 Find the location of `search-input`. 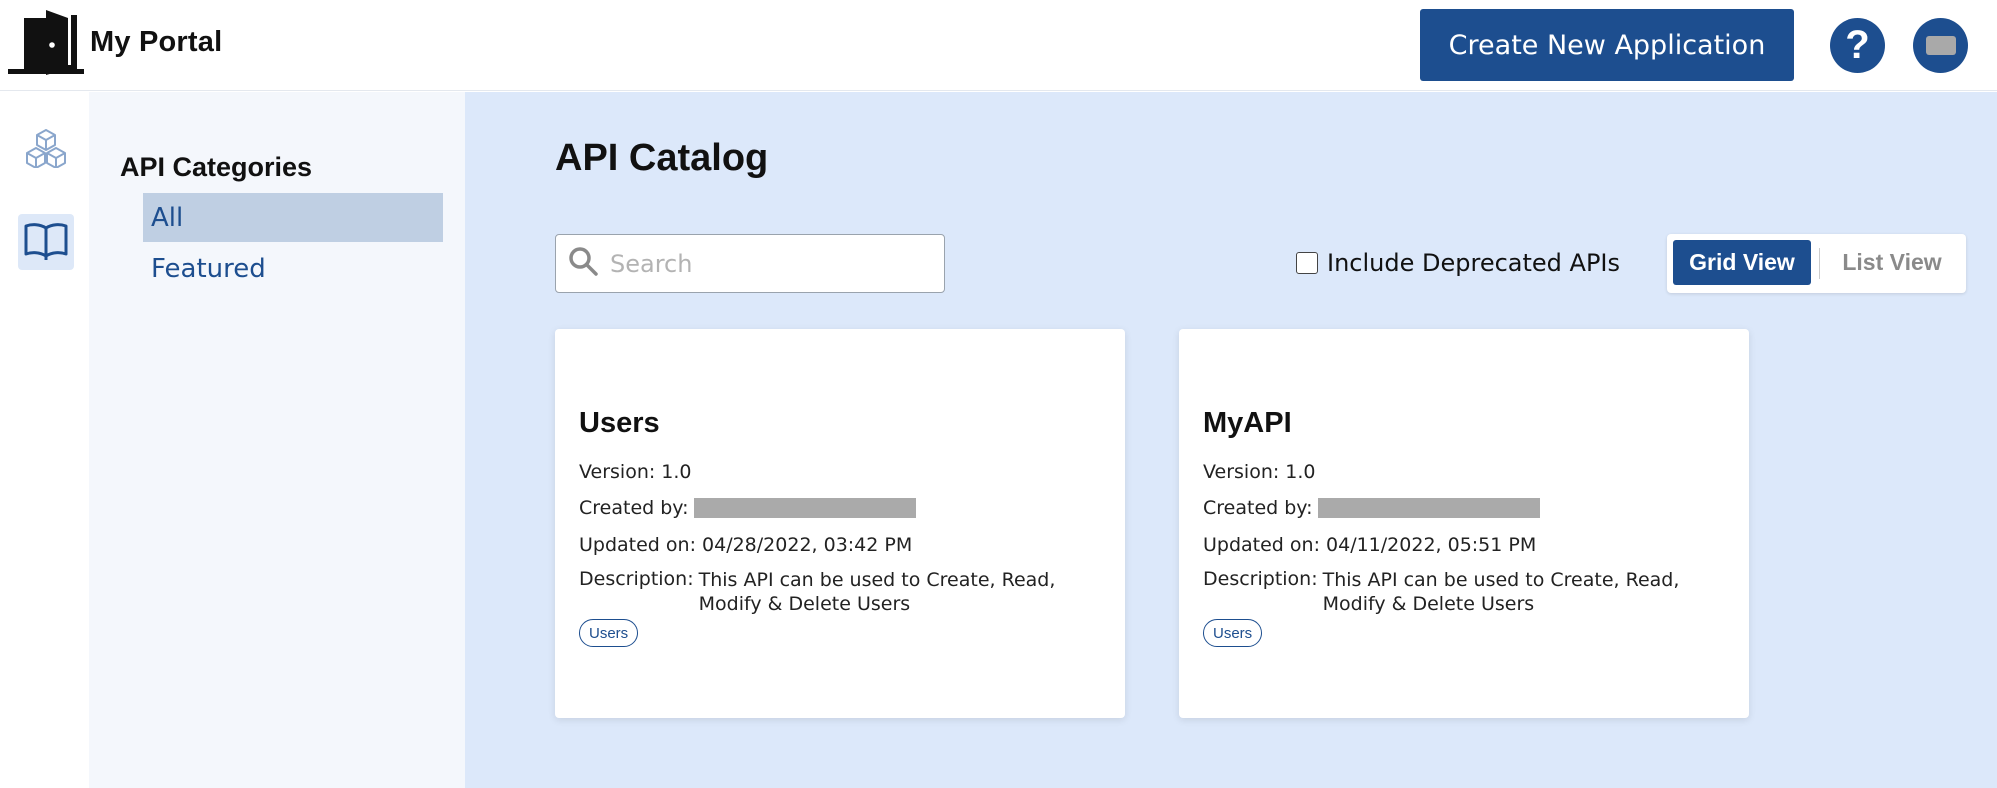

search-input is located at coordinates (770, 263).